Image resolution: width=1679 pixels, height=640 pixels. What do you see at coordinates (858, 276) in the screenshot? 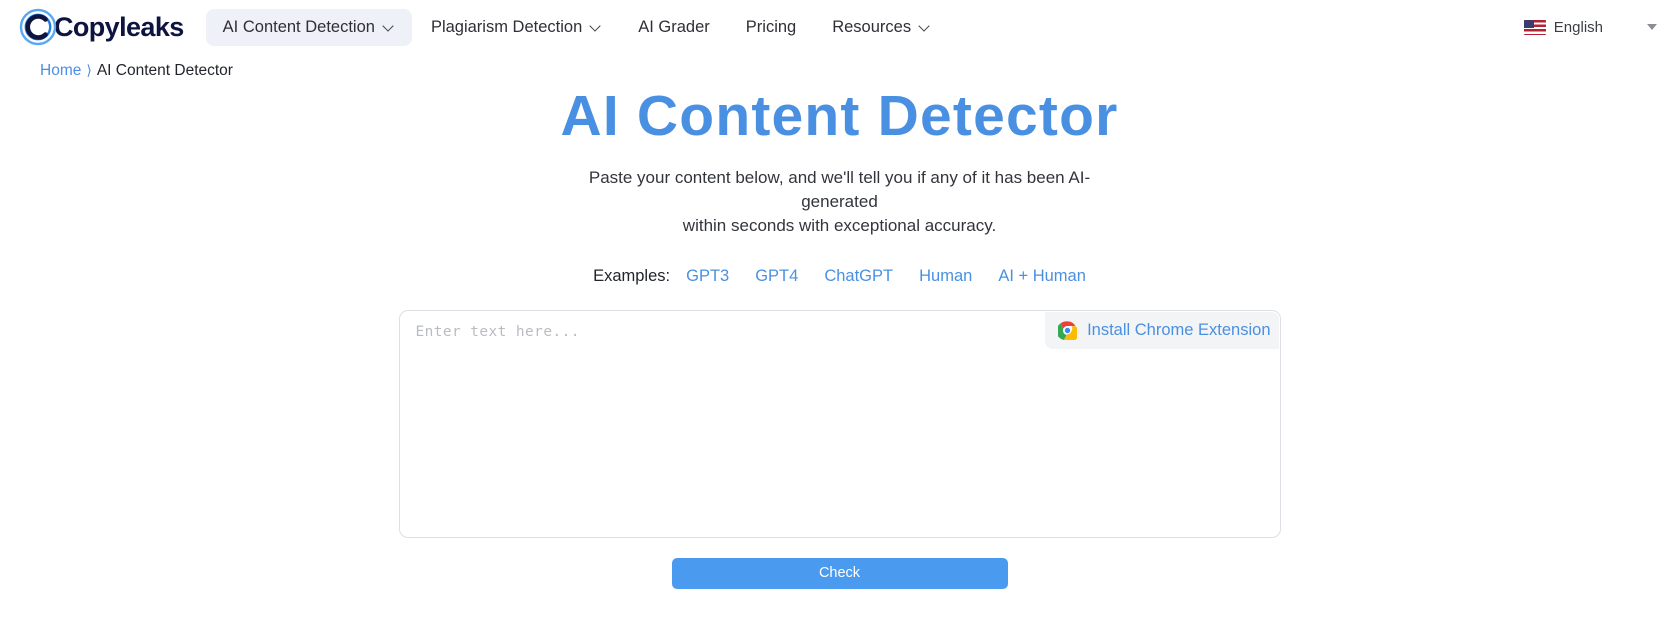
I see `example-link-chatgpt: ChatGPT` at bounding box center [858, 276].